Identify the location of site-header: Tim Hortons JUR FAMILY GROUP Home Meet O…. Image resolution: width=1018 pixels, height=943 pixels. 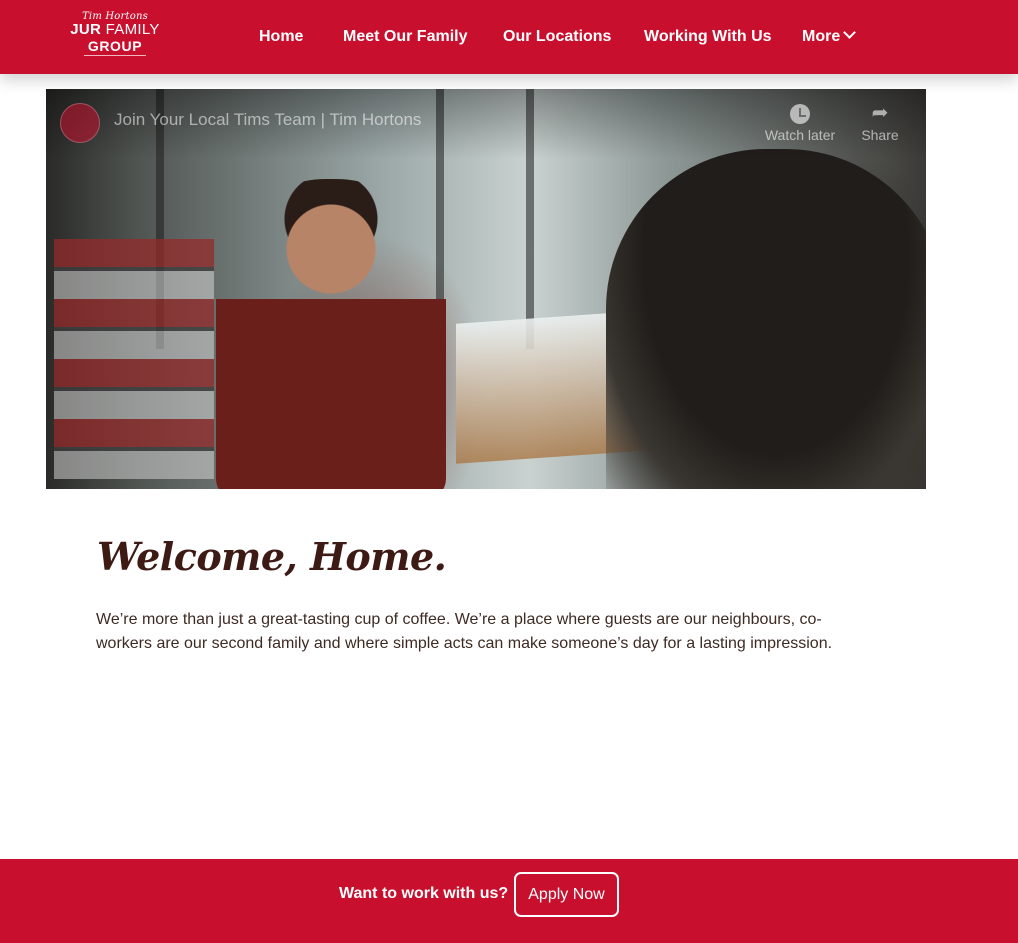
(509, 37).